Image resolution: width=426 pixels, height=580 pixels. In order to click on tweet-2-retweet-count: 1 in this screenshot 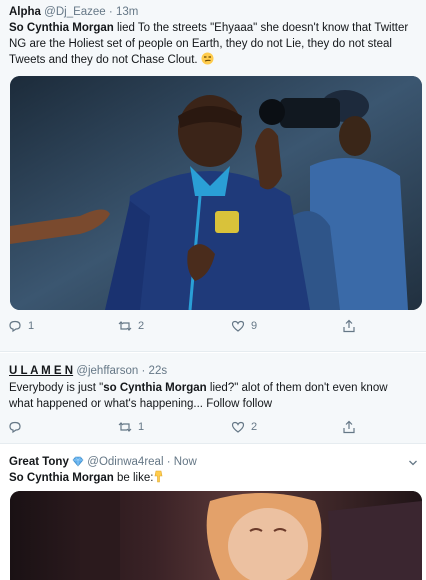, I will do `click(141, 427)`.